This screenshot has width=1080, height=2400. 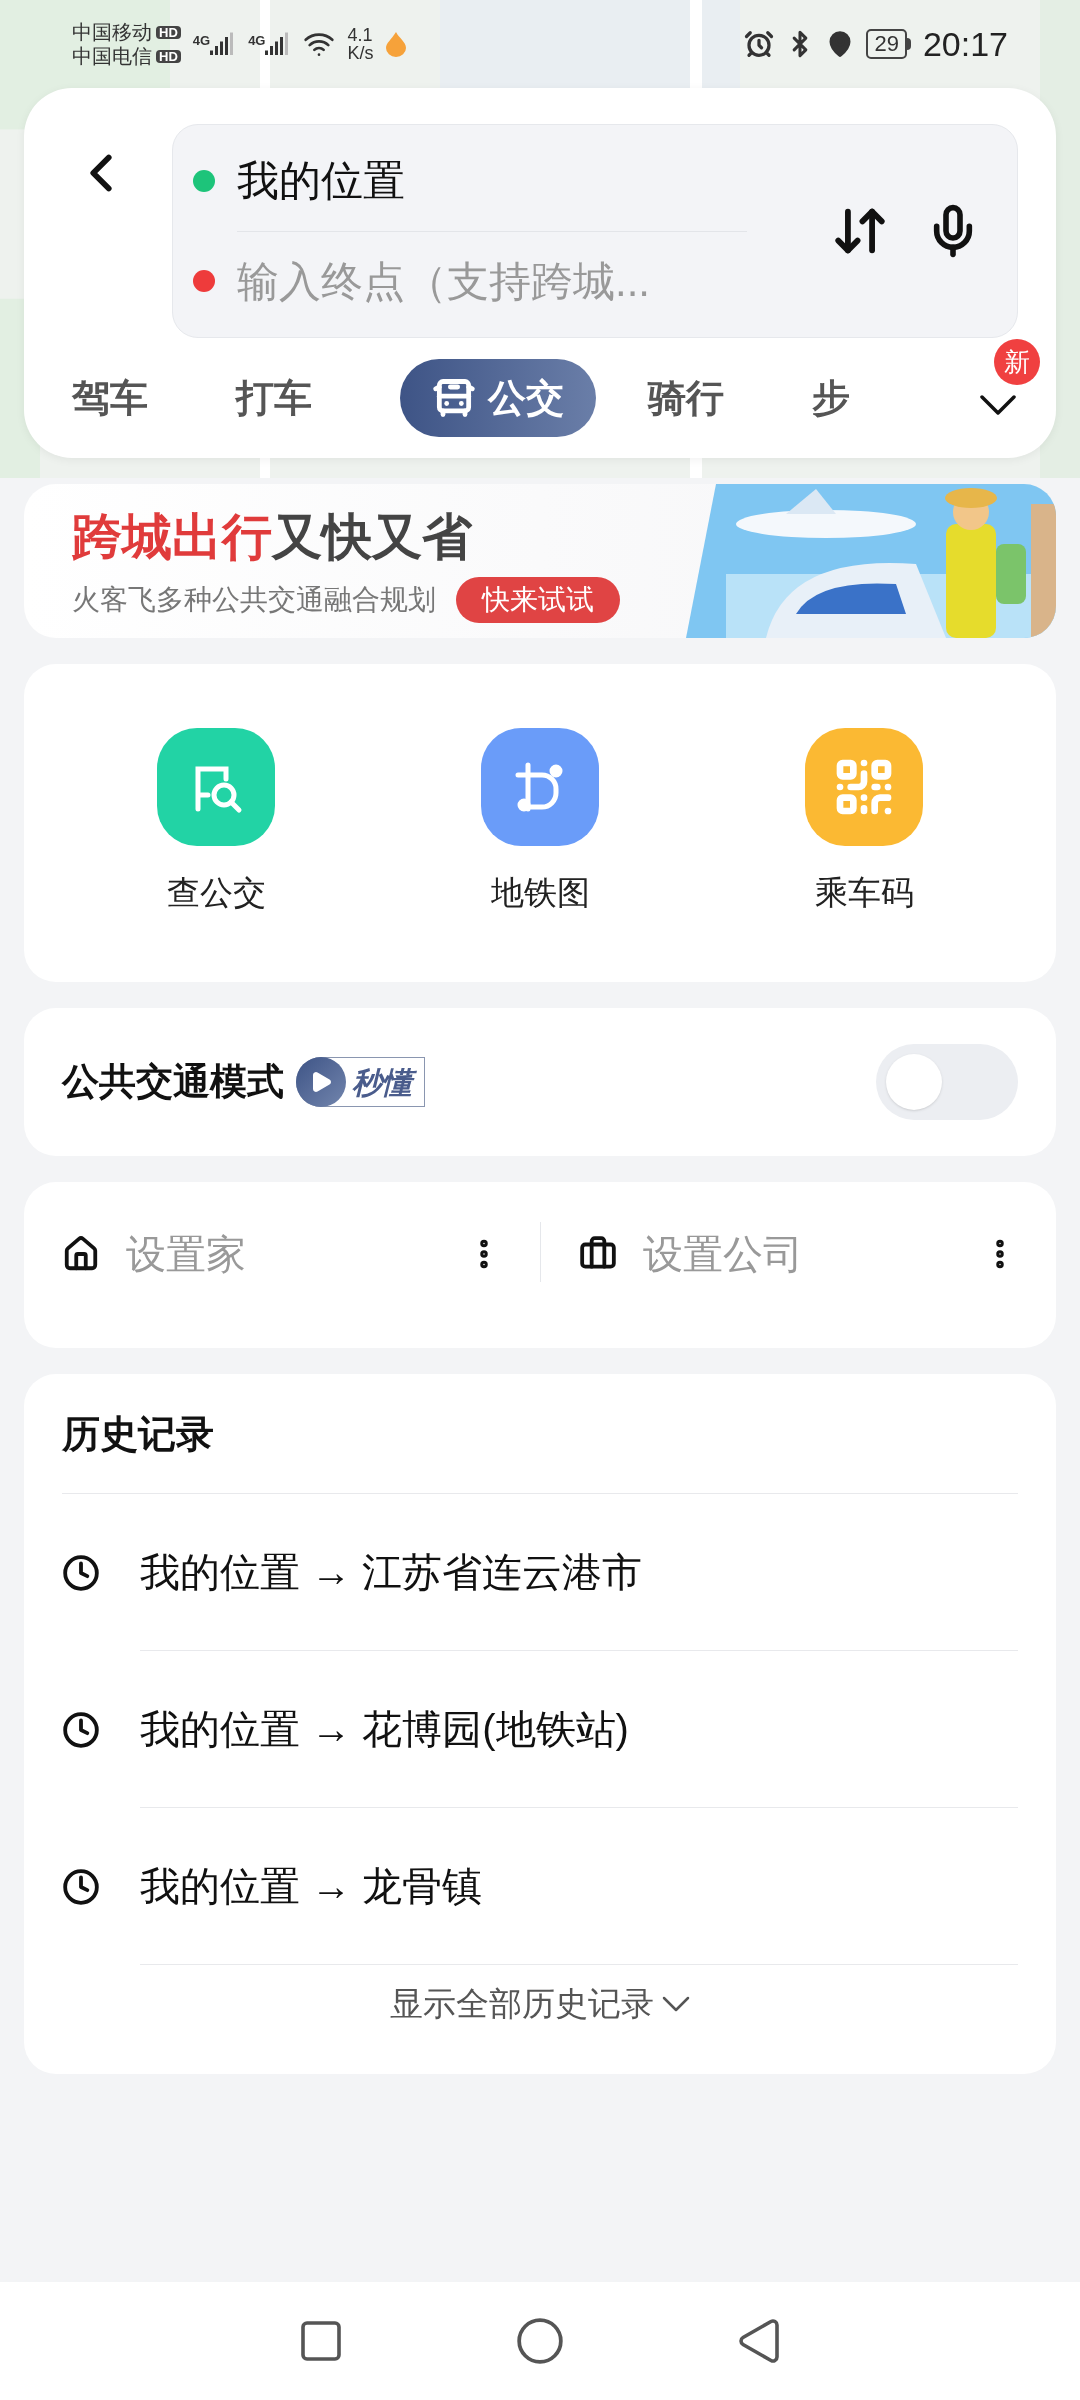 I want to click on history-item: 我的位置 → 江苏省连云港市, so click(x=391, y=1572).